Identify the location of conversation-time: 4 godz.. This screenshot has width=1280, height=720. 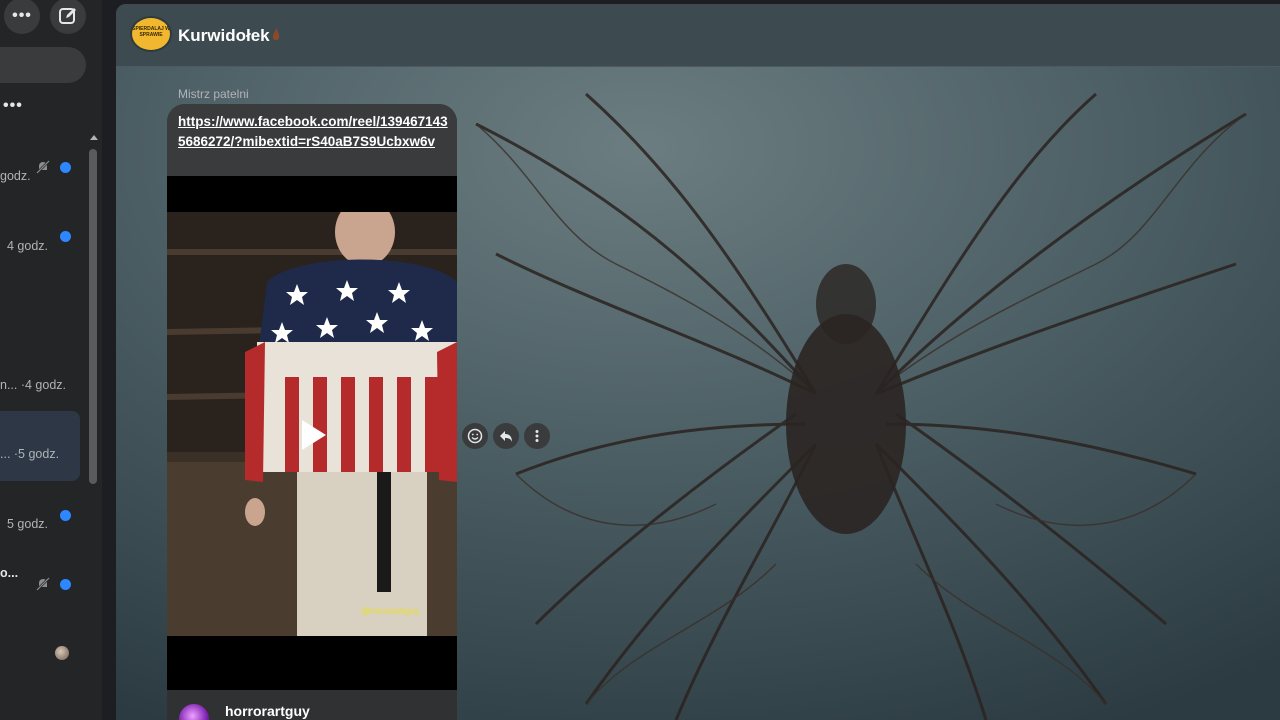
(27, 246).